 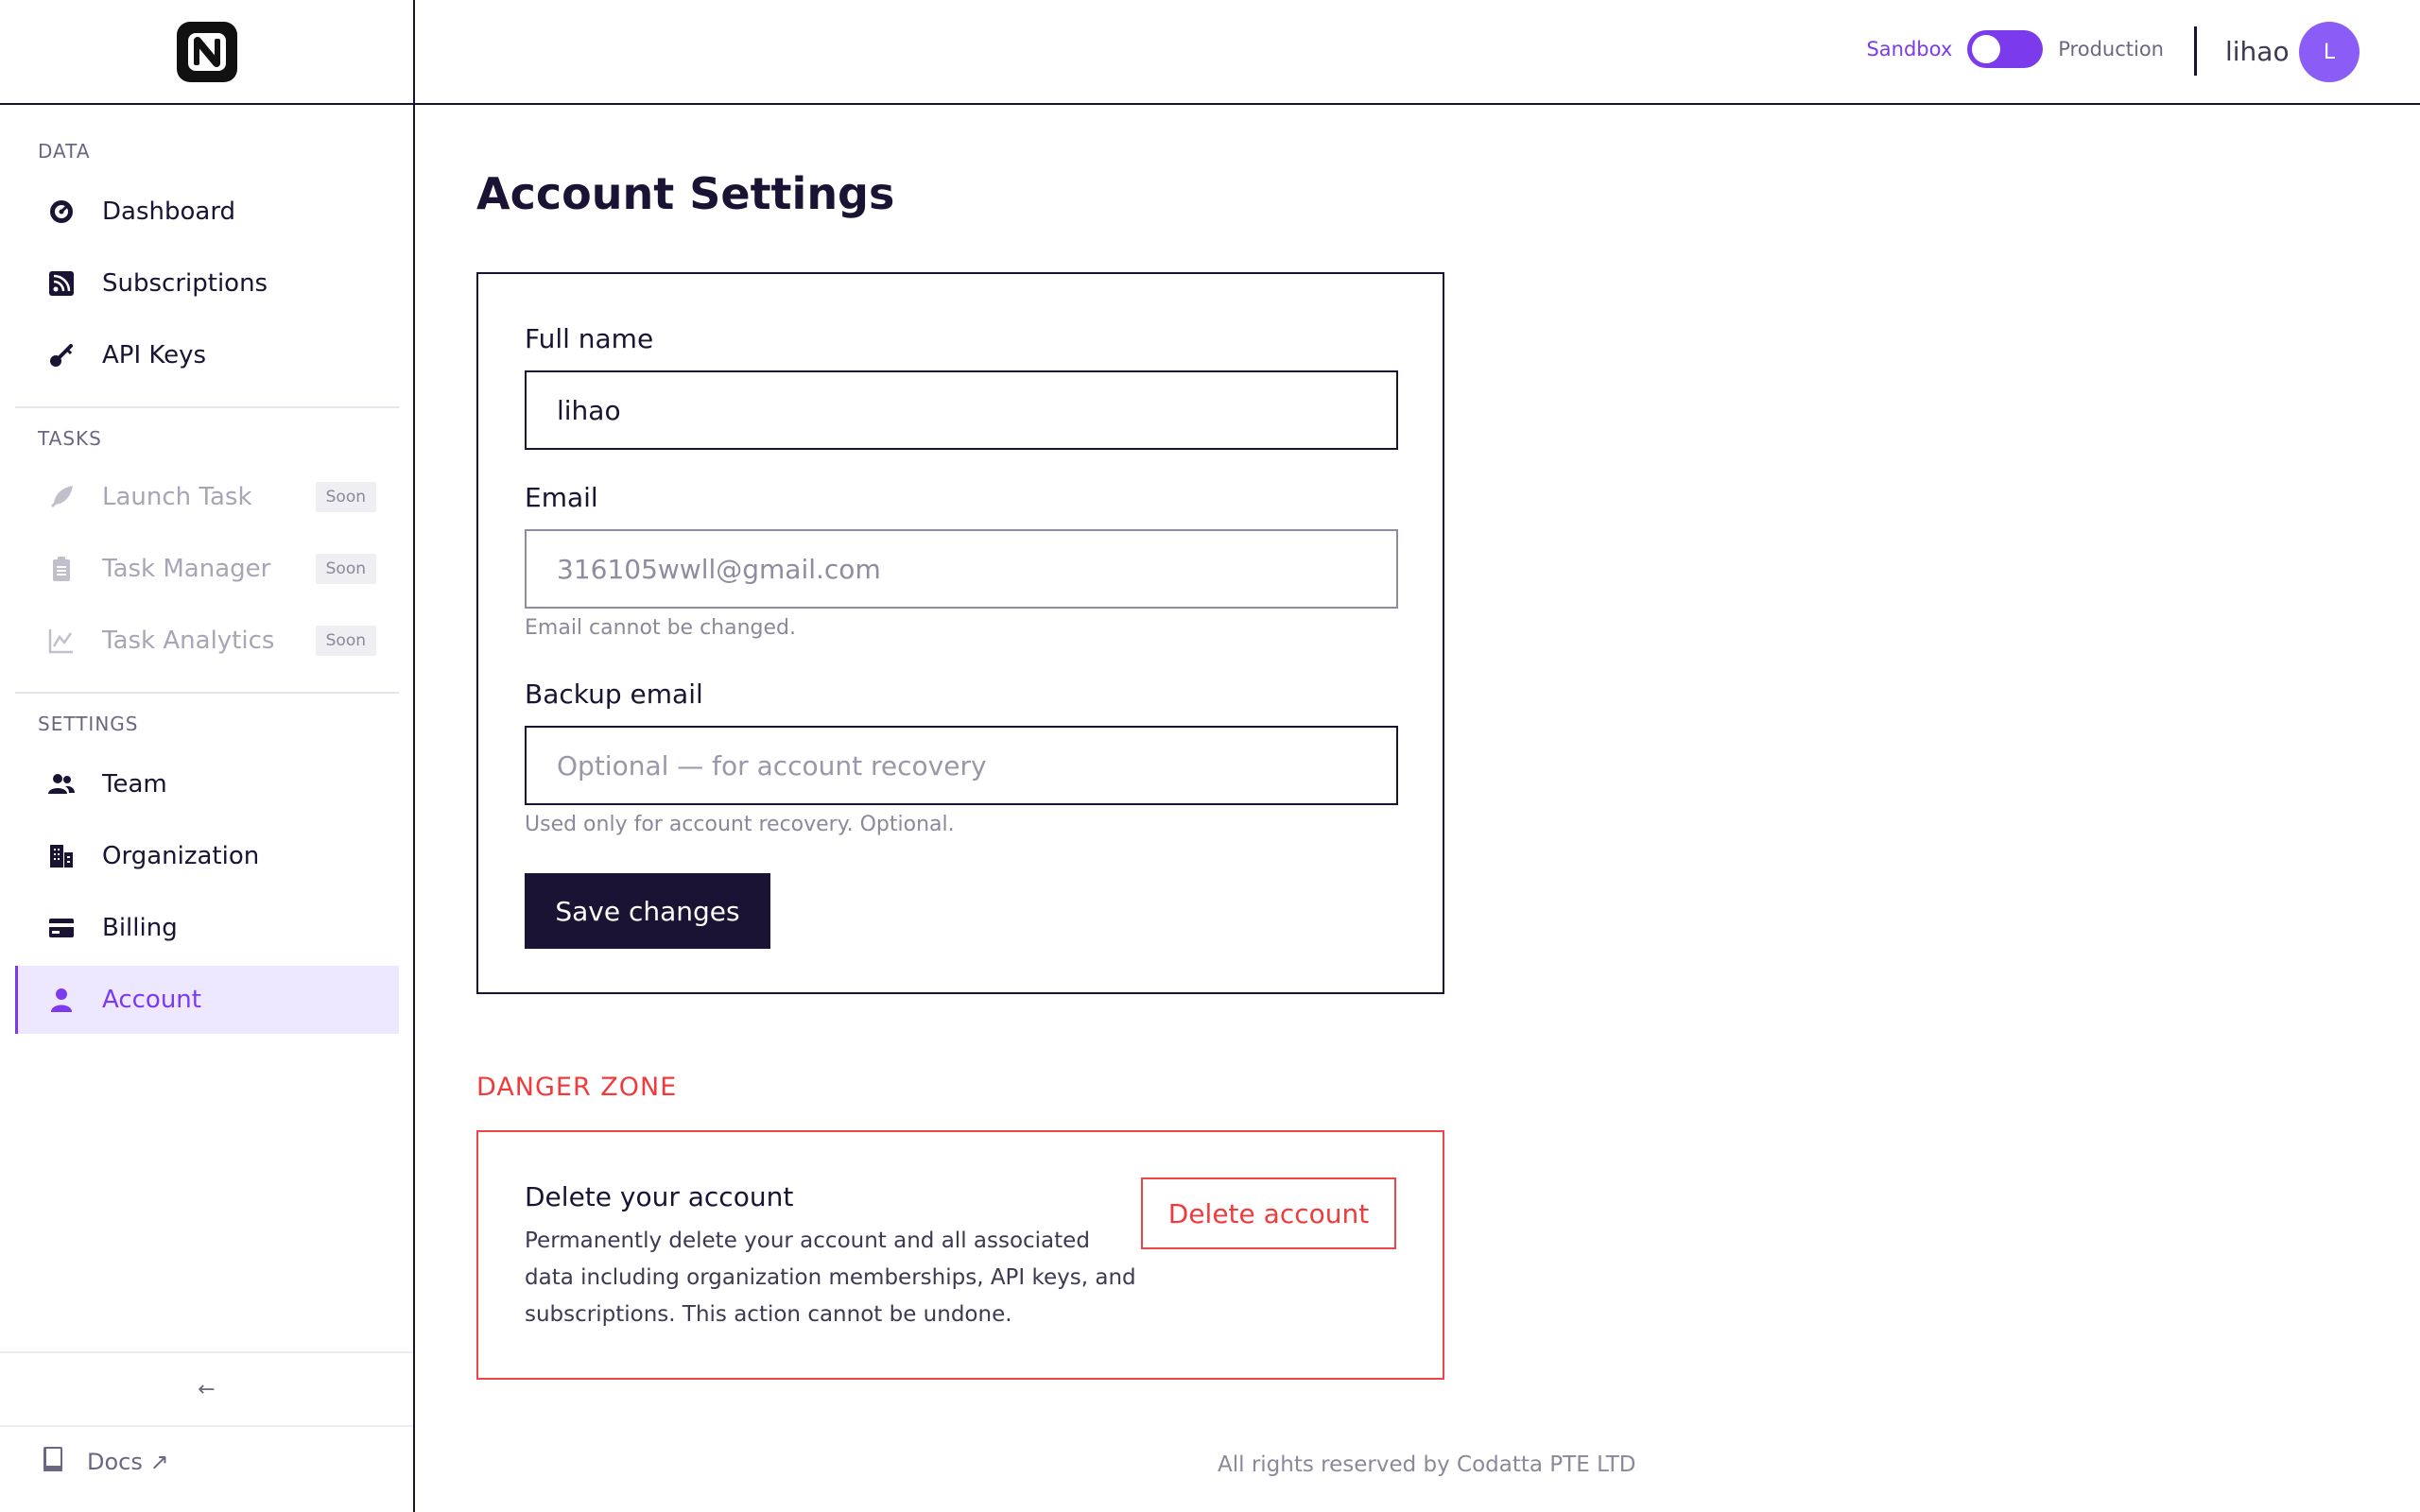 What do you see at coordinates (660, 628) in the screenshot?
I see `email-help-text: Email cannot be changed.` at bounding box center [660, 628].